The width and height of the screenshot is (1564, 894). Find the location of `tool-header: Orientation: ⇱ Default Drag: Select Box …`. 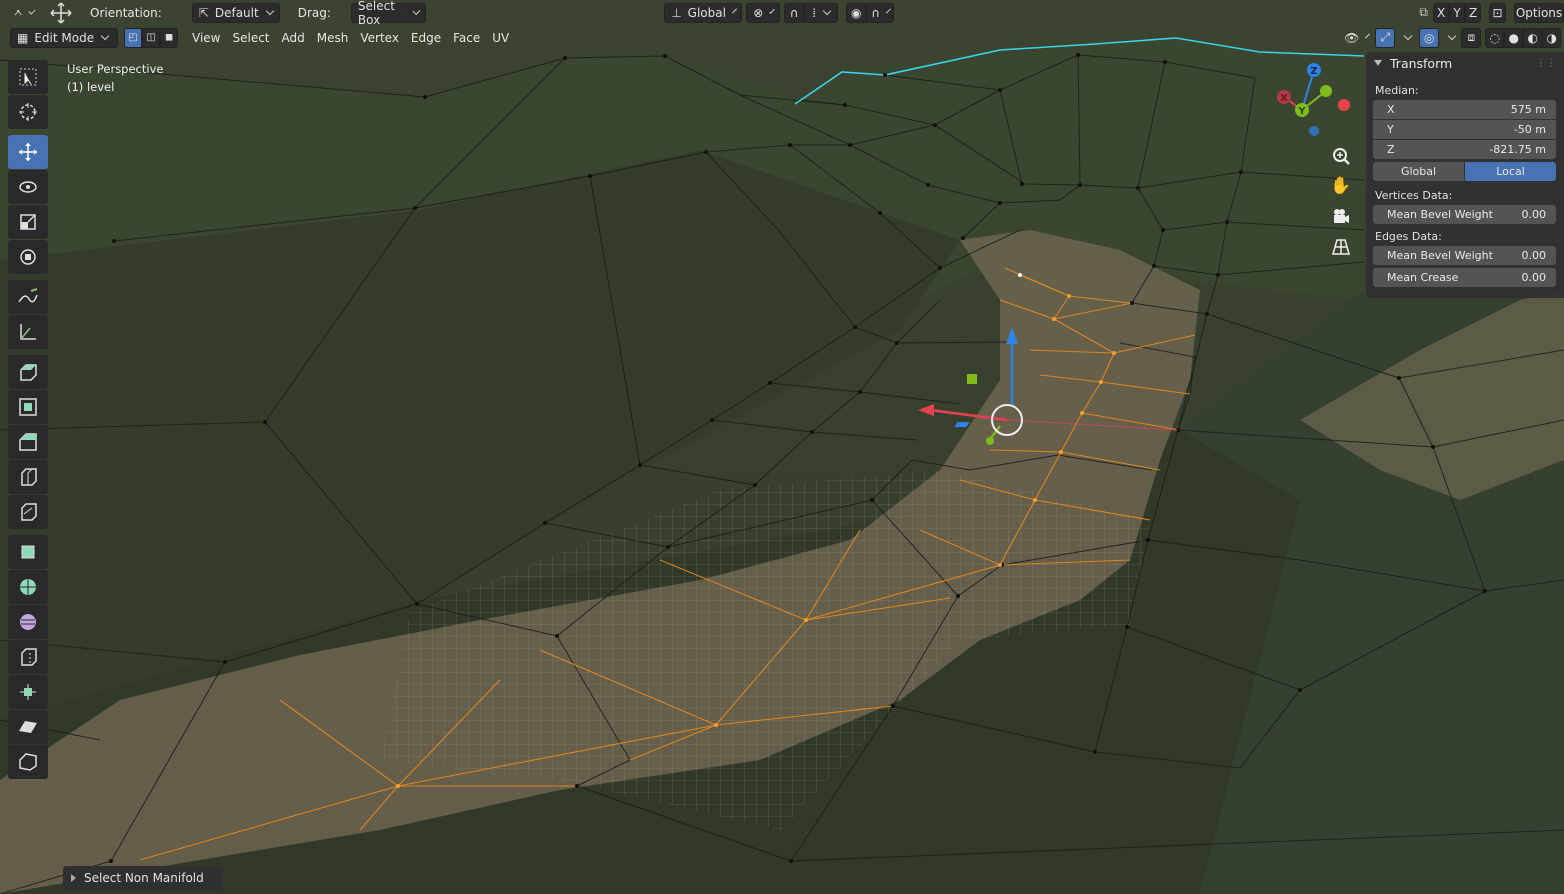

tool-header: Orientation: ⇱ Default Drag: Select Box … is located at coordinates (782, 13).